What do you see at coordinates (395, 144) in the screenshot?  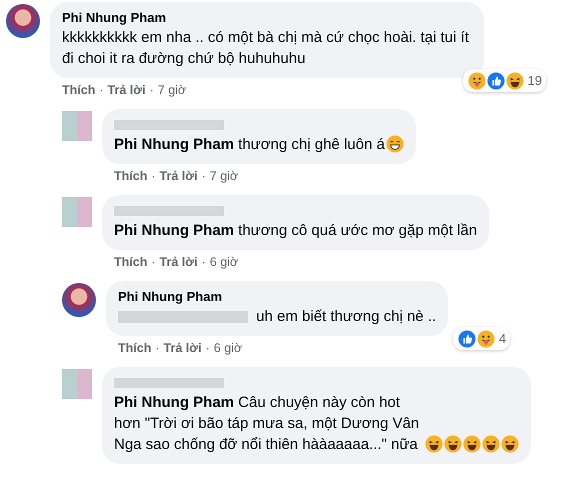 I see `smiling-face-icon` at bounding box center [395, 144].